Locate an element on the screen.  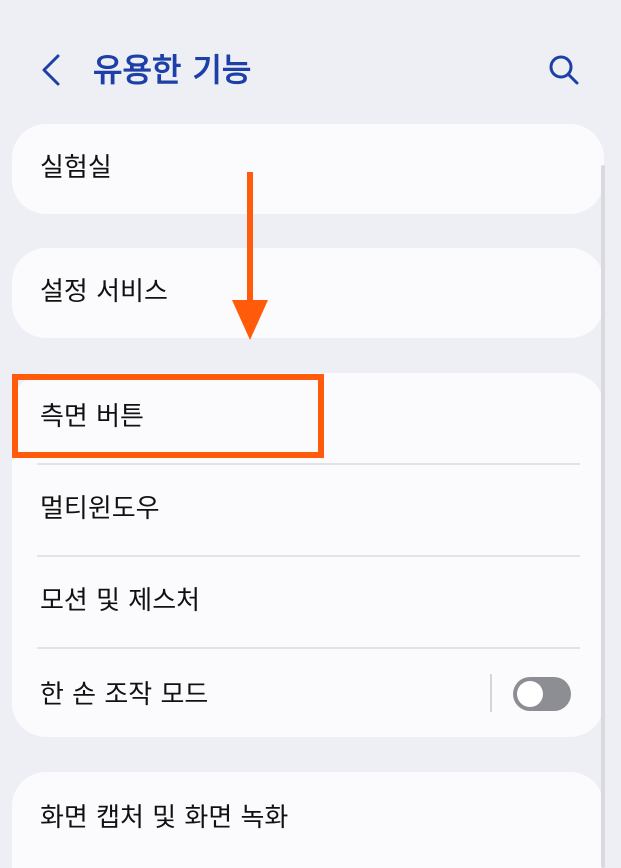
menu-item-multi-window: 멀티윈도우 is located at coordinates (308, 510).